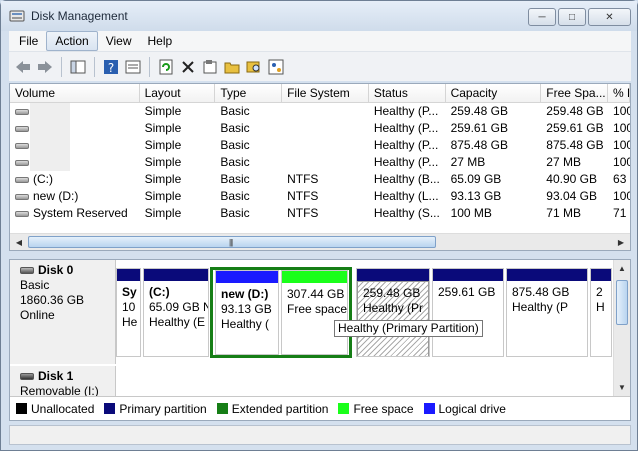  Describe the element at coordinates (28, 41) in the screenshot. I see `menu-file: File` at that location.